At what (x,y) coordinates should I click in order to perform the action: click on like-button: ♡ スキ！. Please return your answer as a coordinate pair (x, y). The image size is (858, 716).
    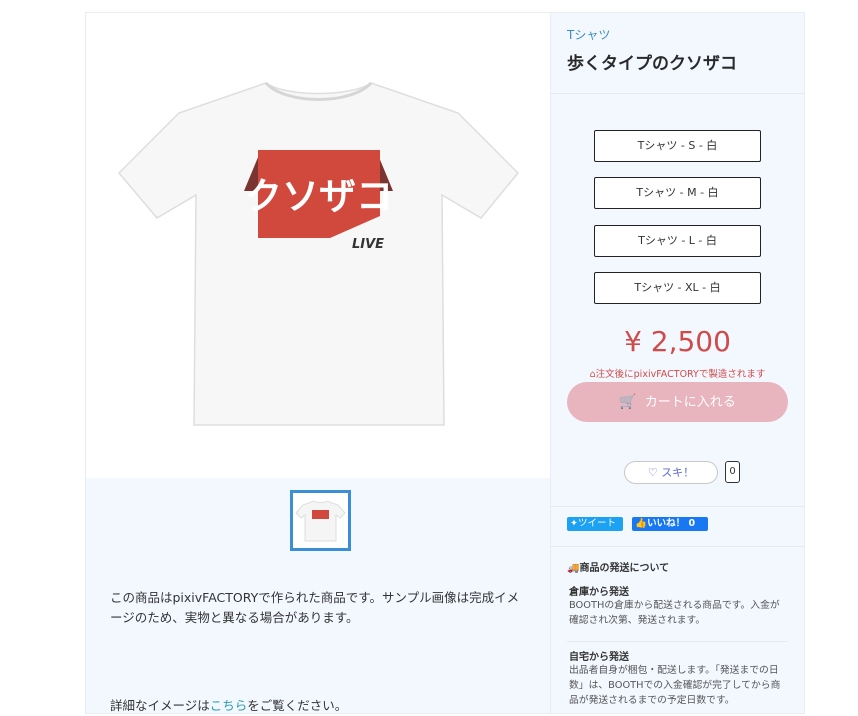
    Looking at the image, I should click on (671, 472).